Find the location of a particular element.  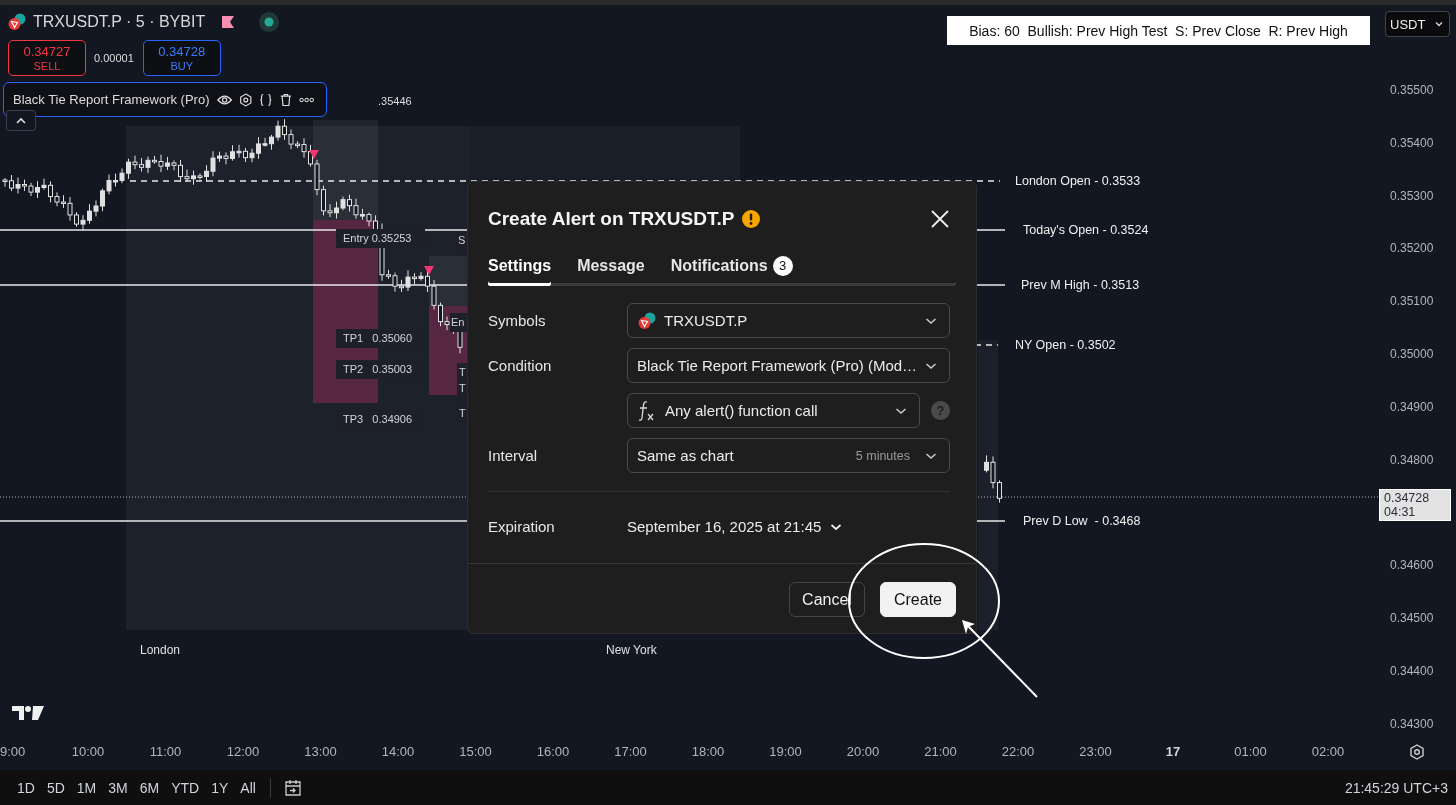

price-tick: 0.34400 is located at coordinates (1412, 670).